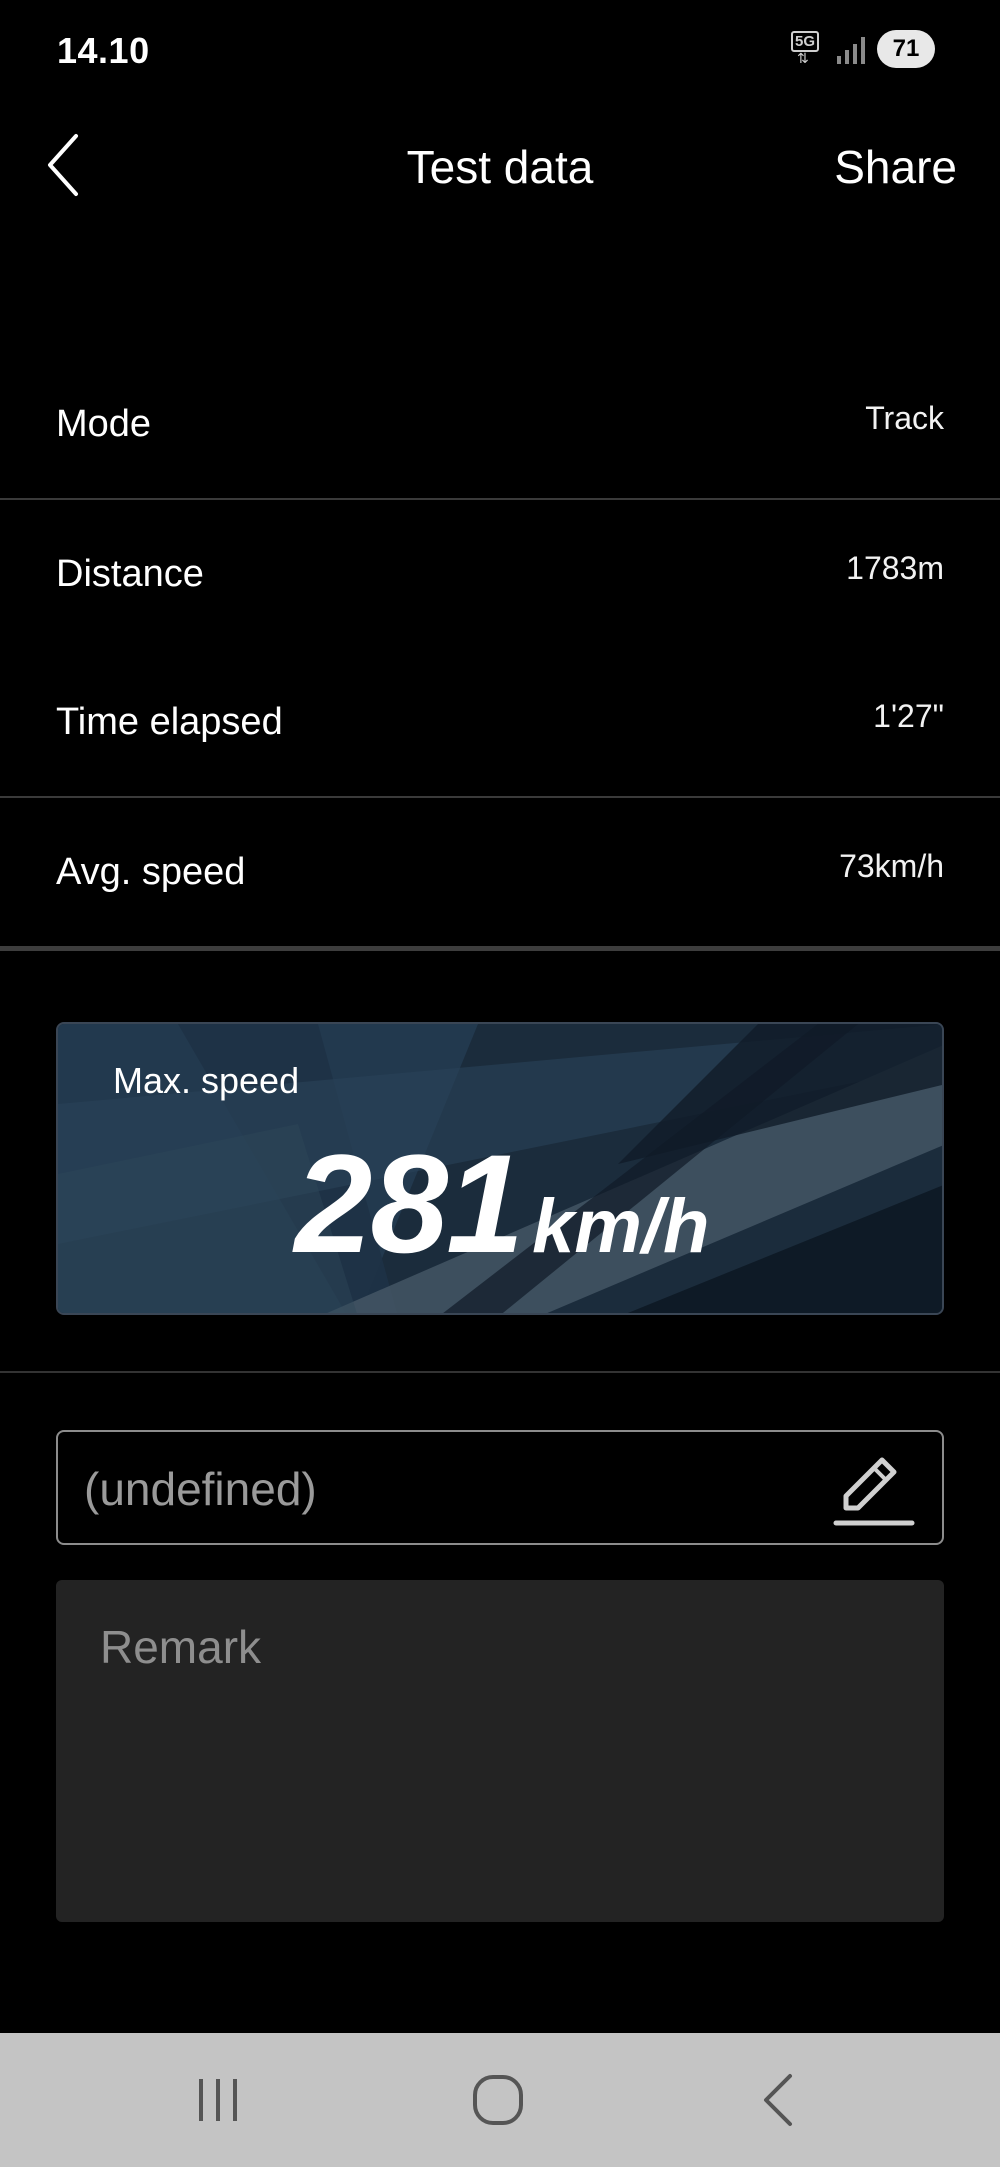  Describe the element at coordinates (895, 167) in the screenshot. I see `share-button: Share` at that location.